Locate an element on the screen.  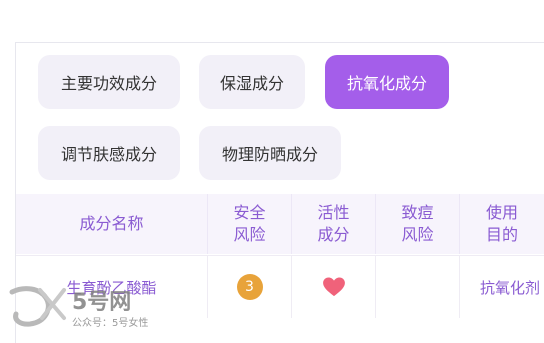
active-ingredient-cell is located at coordinates (334, 287).